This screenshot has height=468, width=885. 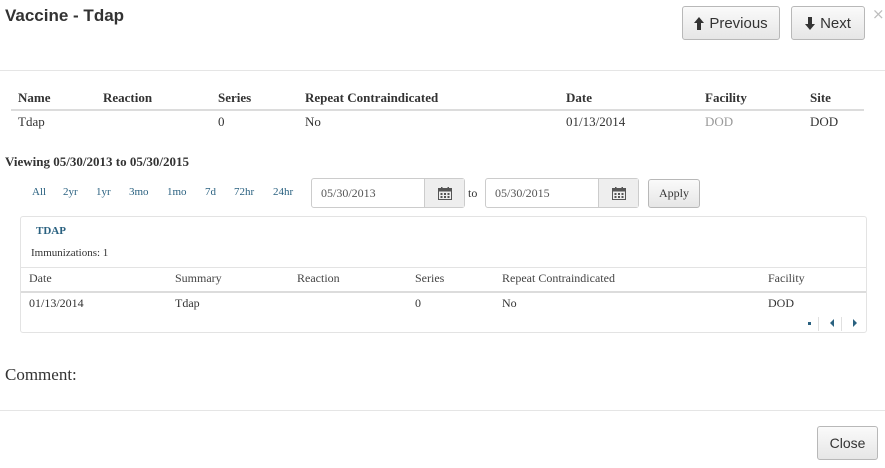 What do you see at coordinates (878, 14) in the screenshot?
I see `close-x-button: ×` at bounding box center [878, 14].